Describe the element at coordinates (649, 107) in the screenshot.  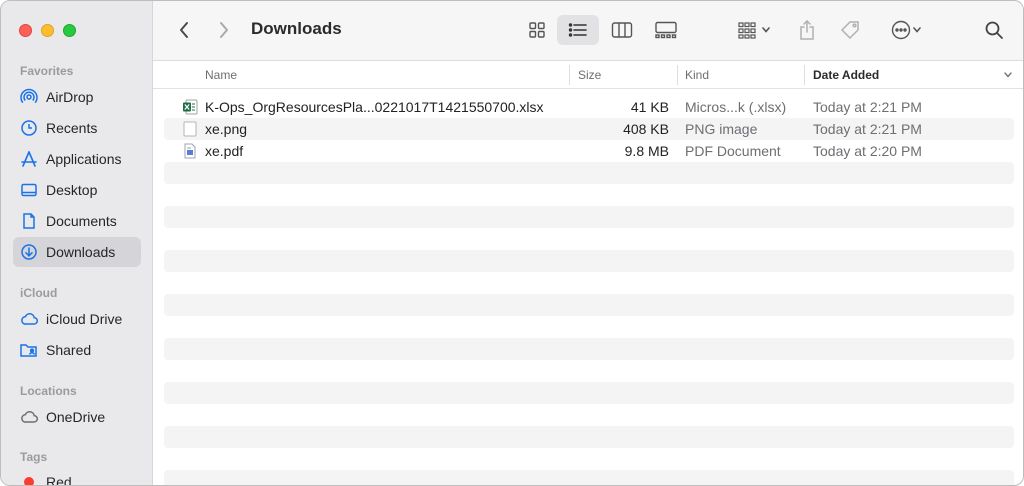
I see `file-size: 41 KB` at that location.